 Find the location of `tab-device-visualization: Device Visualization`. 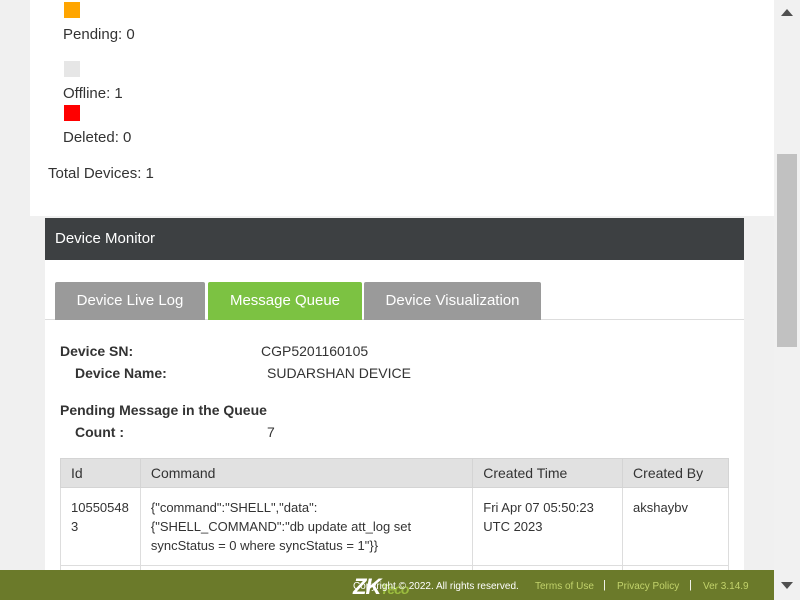

tab-device-visualization: Device Visualization is located at coordinates (452, 301).